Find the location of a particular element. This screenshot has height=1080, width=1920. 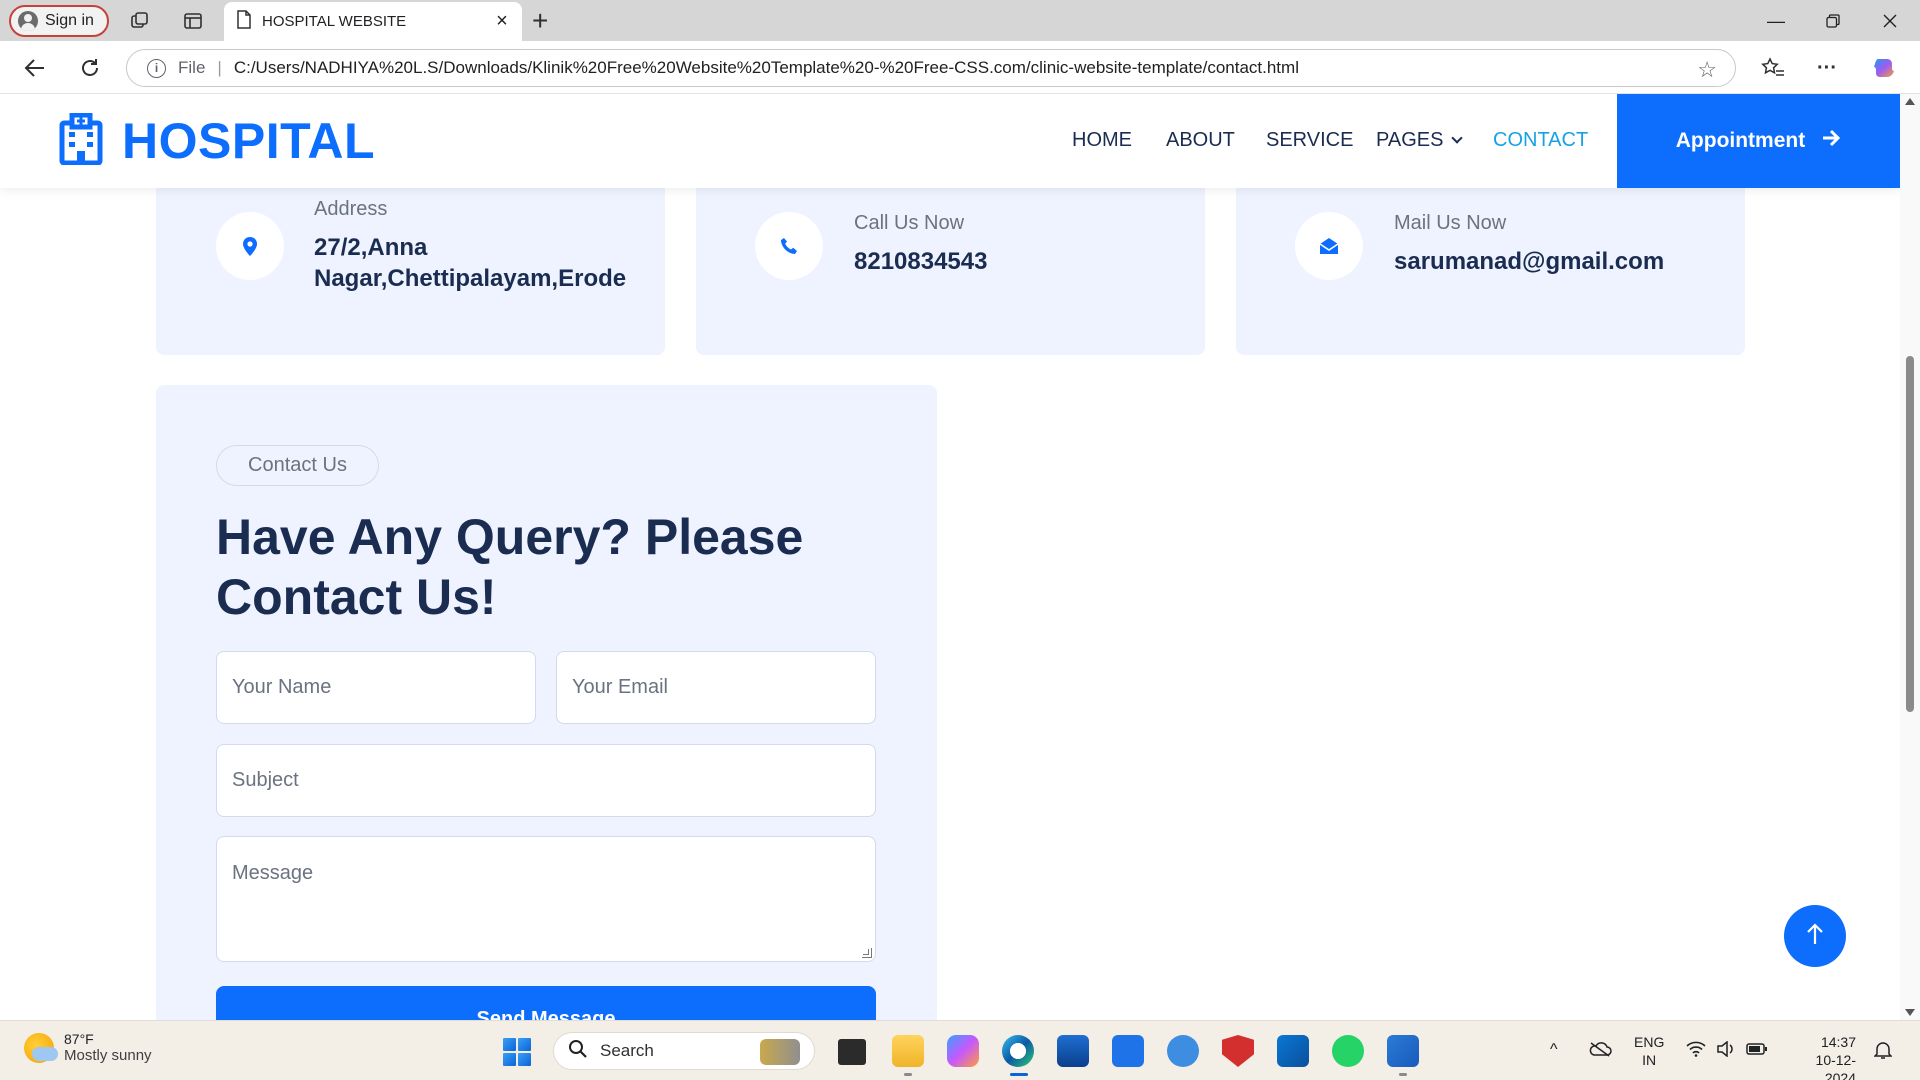

url-scheme-label: File is located at coordinates (192, 67).